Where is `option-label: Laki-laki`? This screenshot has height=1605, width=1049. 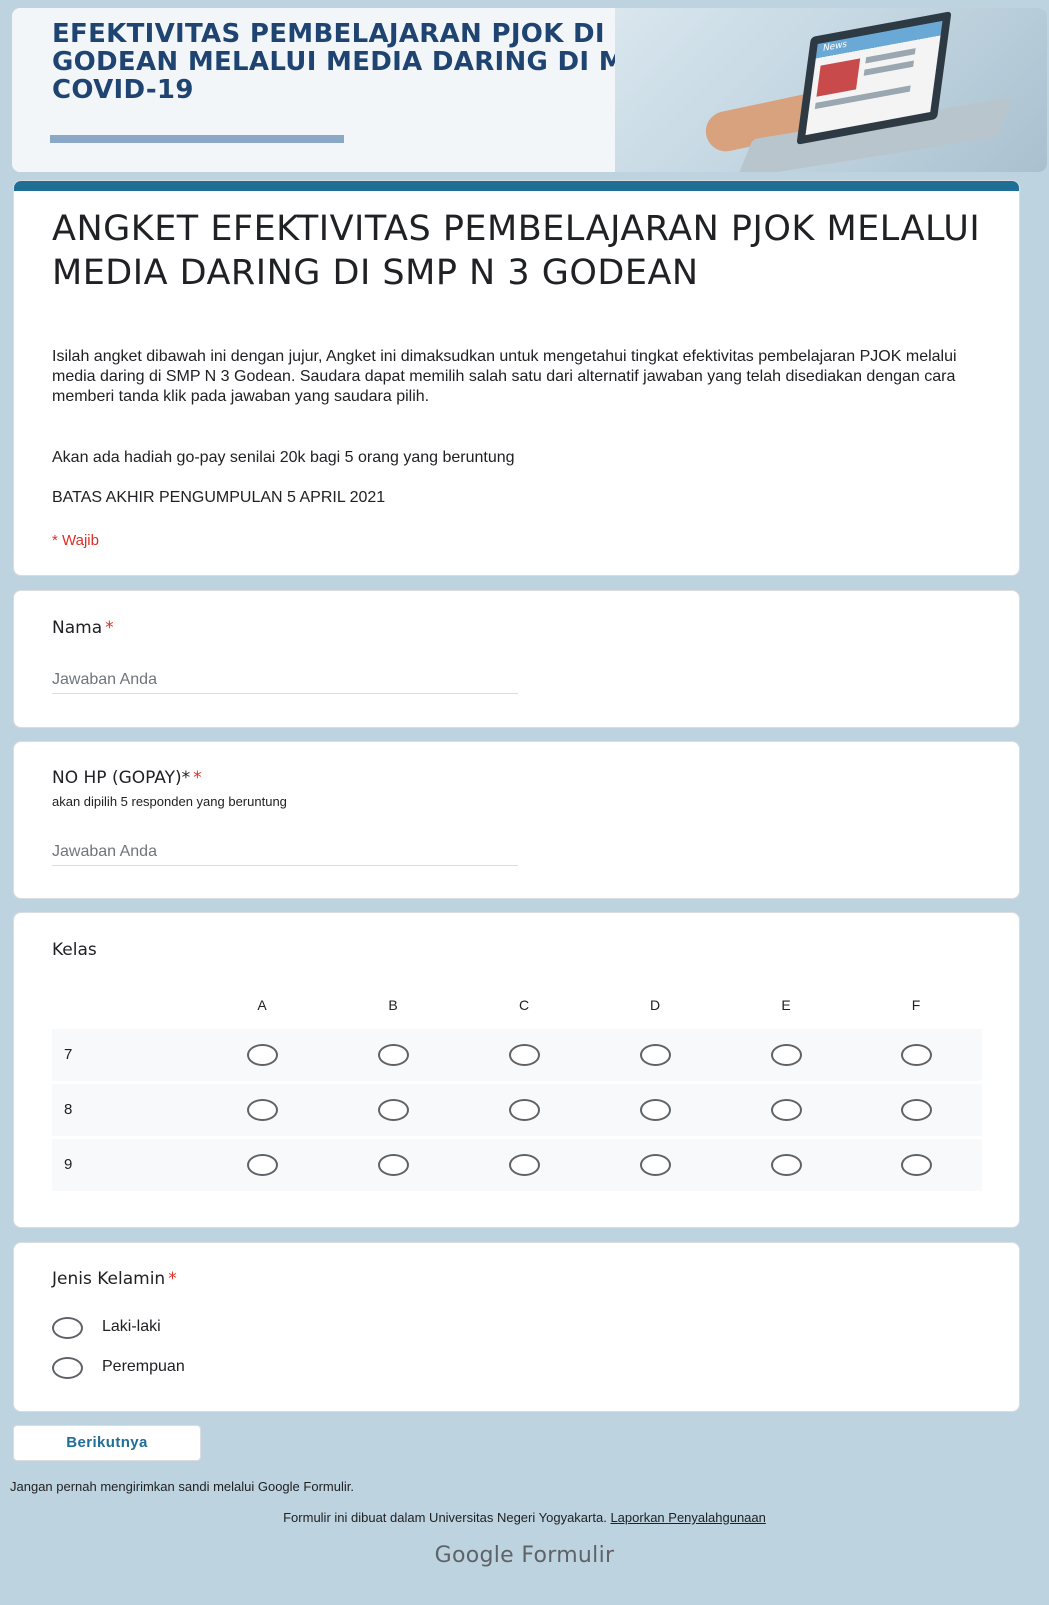 option-label: Laki-laki is located at coordinates (131, 1326).